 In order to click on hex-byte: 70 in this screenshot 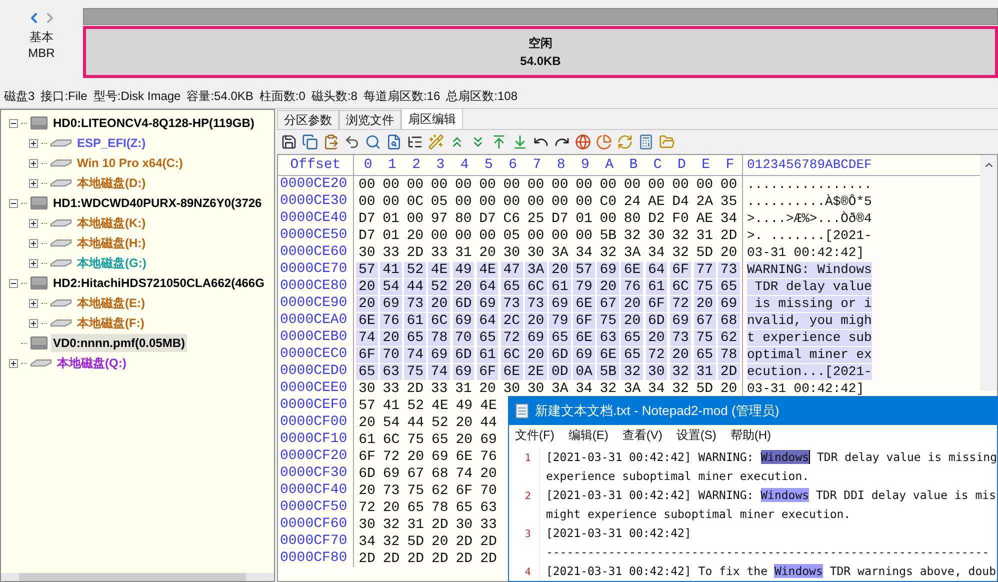, I will do `click(488, 490)`.